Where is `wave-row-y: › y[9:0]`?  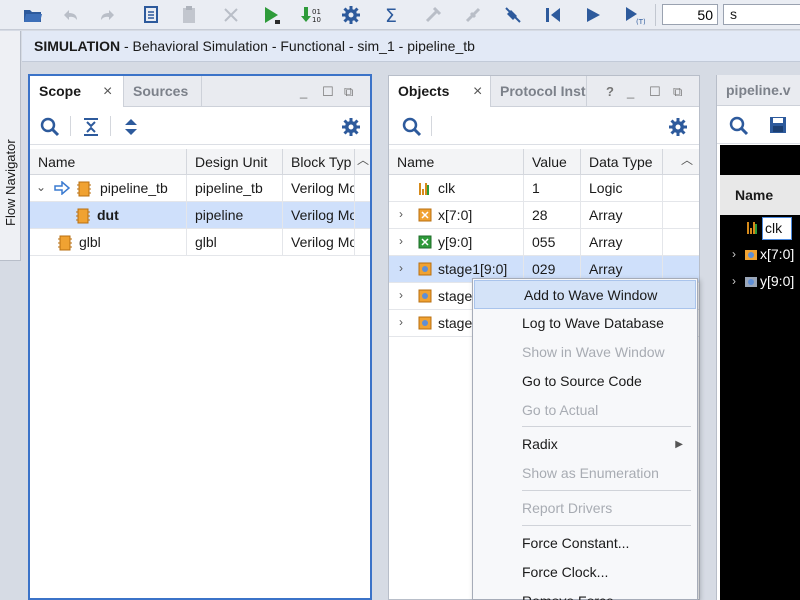
wave-row-y: › y[9:0] is located at coordinates (760, 282).